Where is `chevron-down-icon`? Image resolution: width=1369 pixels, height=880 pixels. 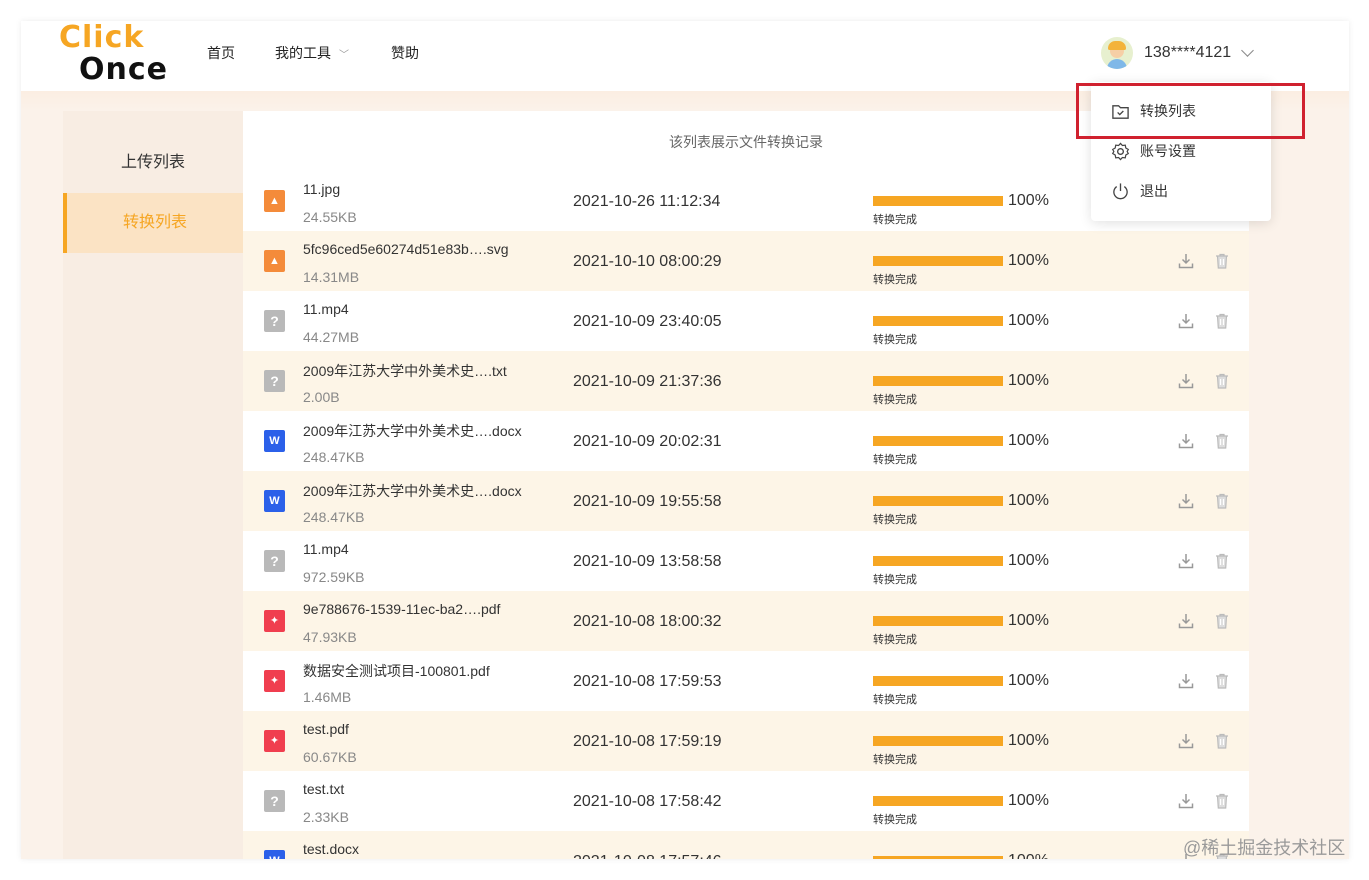
chevron-down-icon is located at coordinates (1248, 50).